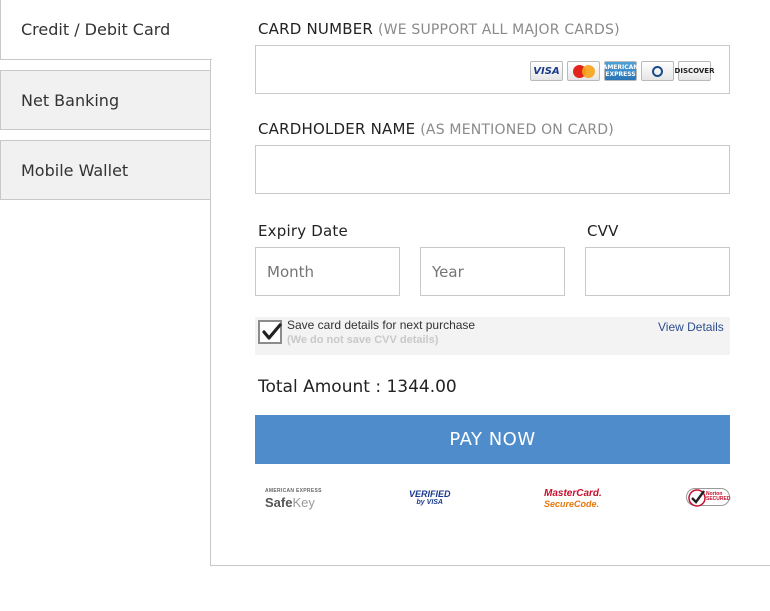 The height and width of the screenshot is (611, 770). Describe the element at coordinates (691, 327) in the screenshot. I see `view-details-link: View Details` at that location.